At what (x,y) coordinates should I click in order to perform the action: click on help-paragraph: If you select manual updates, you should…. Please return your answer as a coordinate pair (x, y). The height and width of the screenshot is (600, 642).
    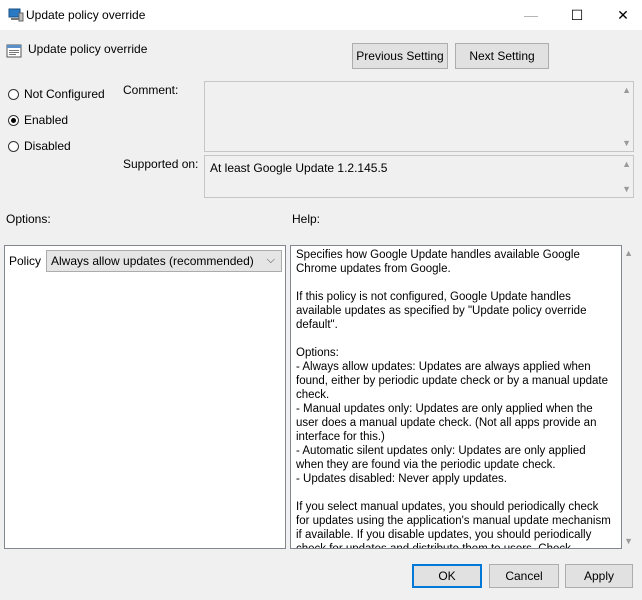
    Looking at the image, I should click on (453, 525).